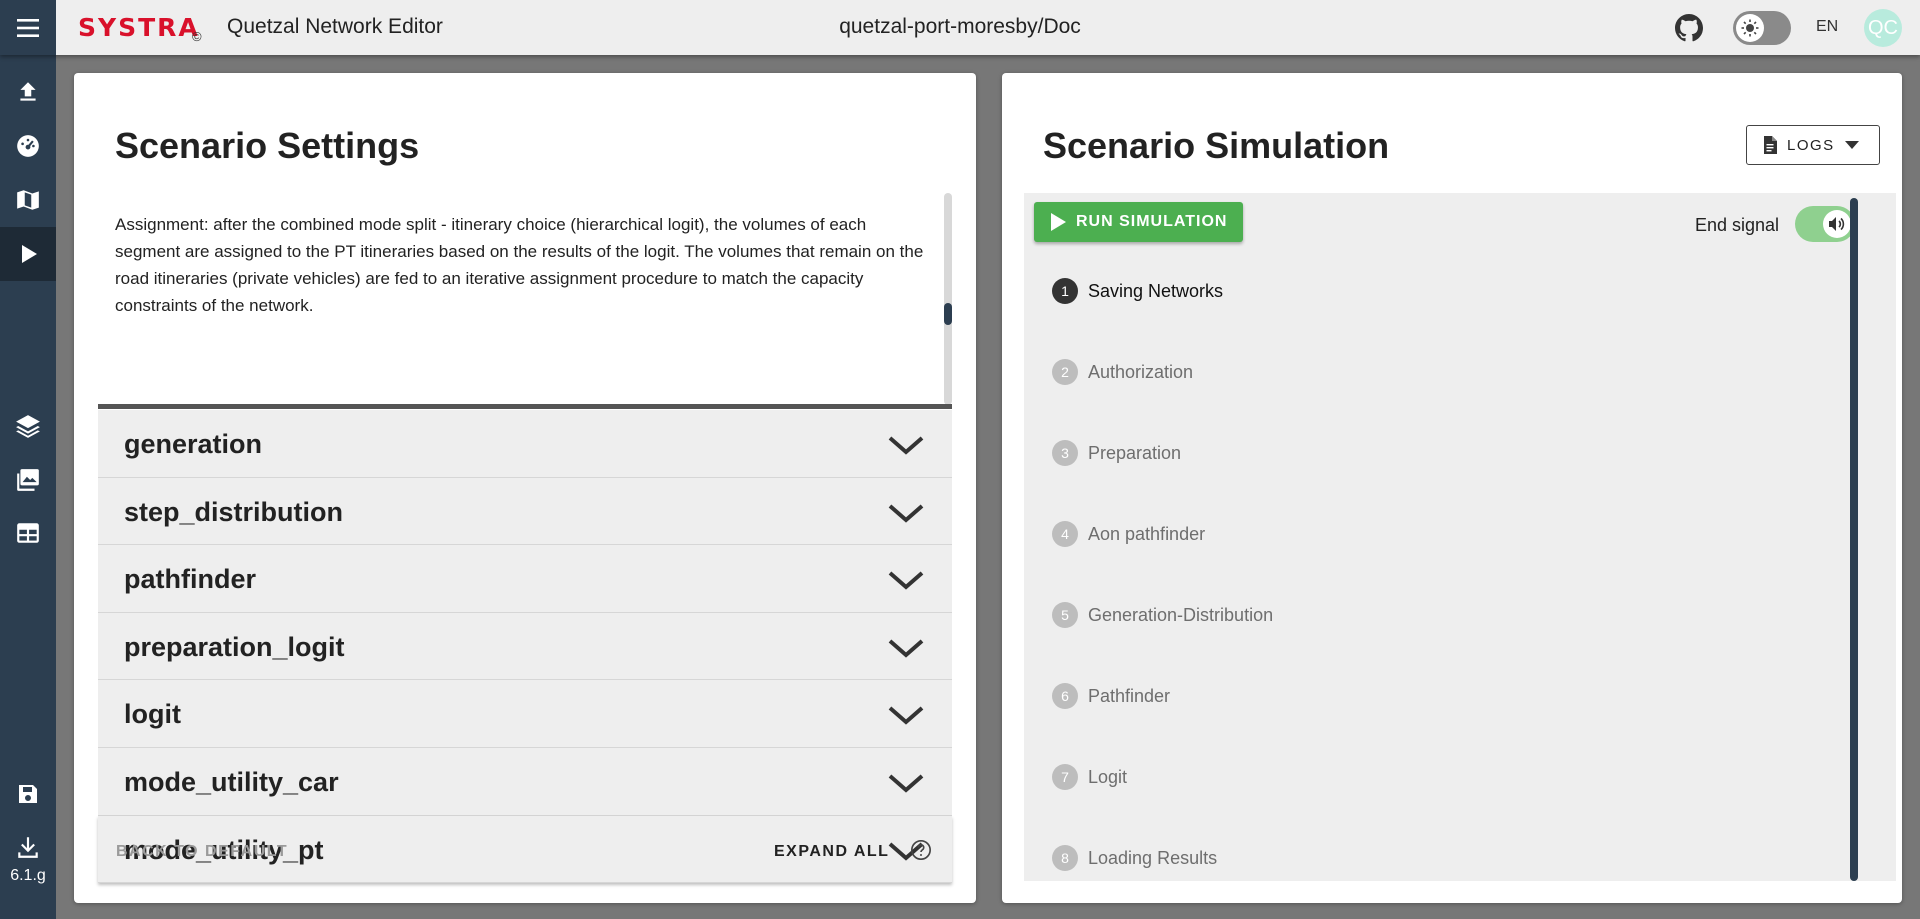 This screenshot has width=1920, height=919. I want to click on step-number: 4, so click(1065, 534).